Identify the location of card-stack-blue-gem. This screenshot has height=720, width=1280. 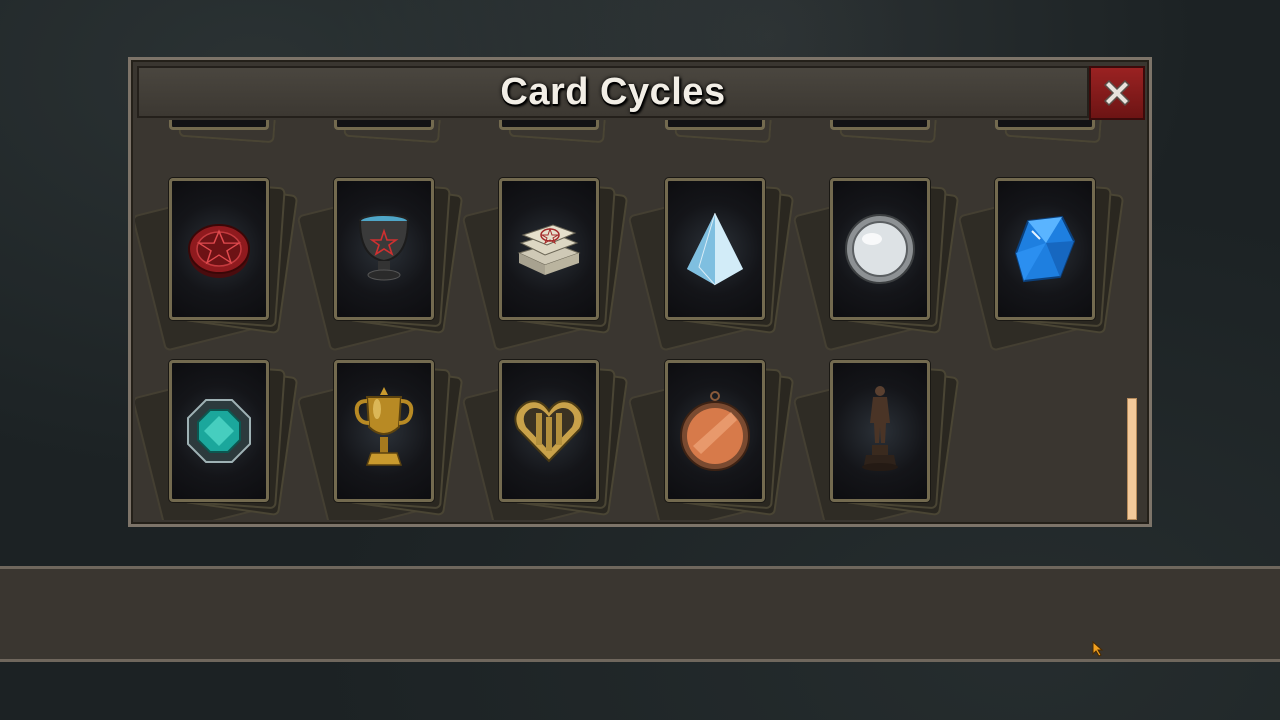
(1041, 265).